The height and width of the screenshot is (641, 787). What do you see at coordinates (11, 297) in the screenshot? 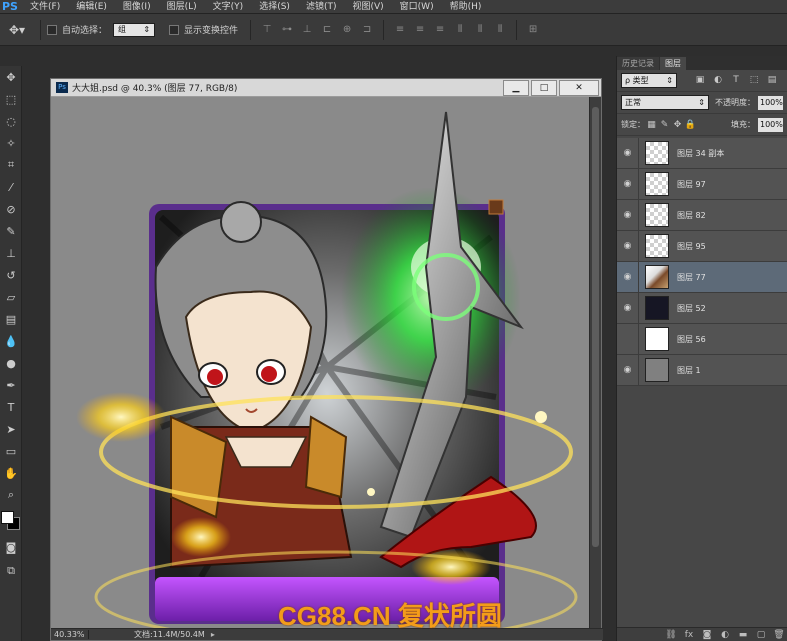
I see `eraser-tool-icon: ▱` at bounding box center [11, 297].